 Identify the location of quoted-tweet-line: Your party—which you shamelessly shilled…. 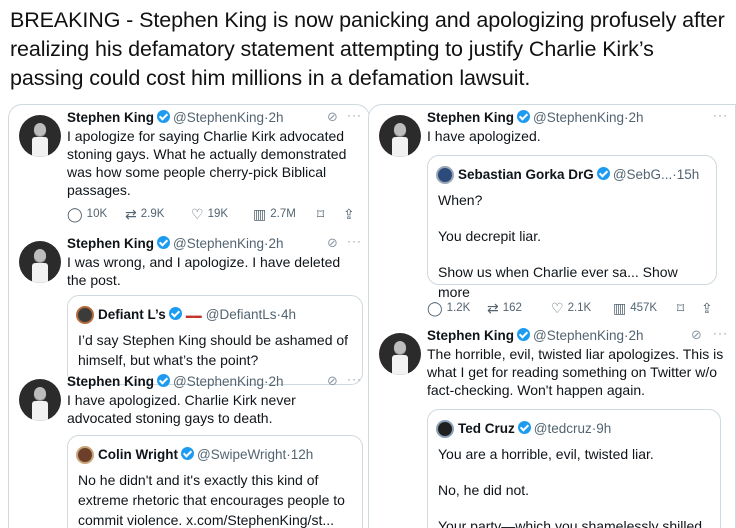
(576, 523).